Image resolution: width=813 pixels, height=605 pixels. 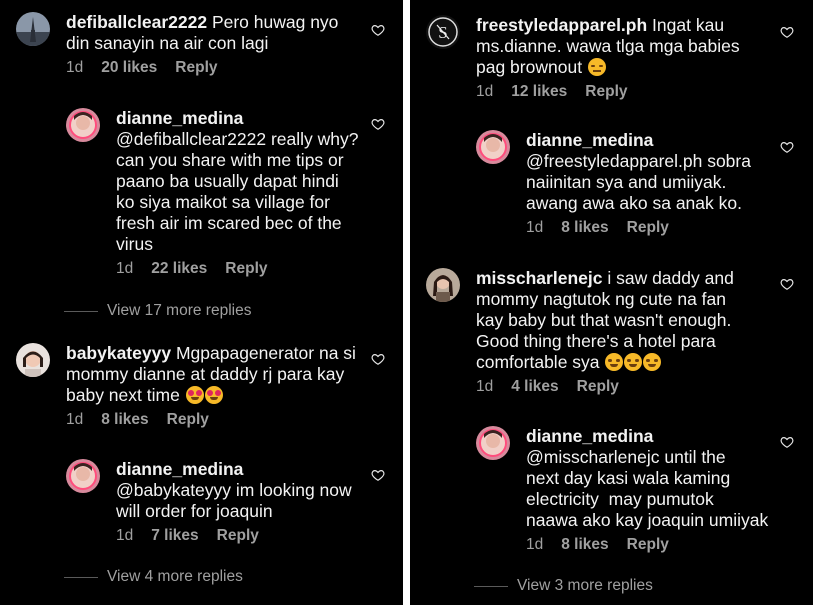 I want to click on comment-text: mommy dianne at daddy rj para kay, so click(x=205, y=374).